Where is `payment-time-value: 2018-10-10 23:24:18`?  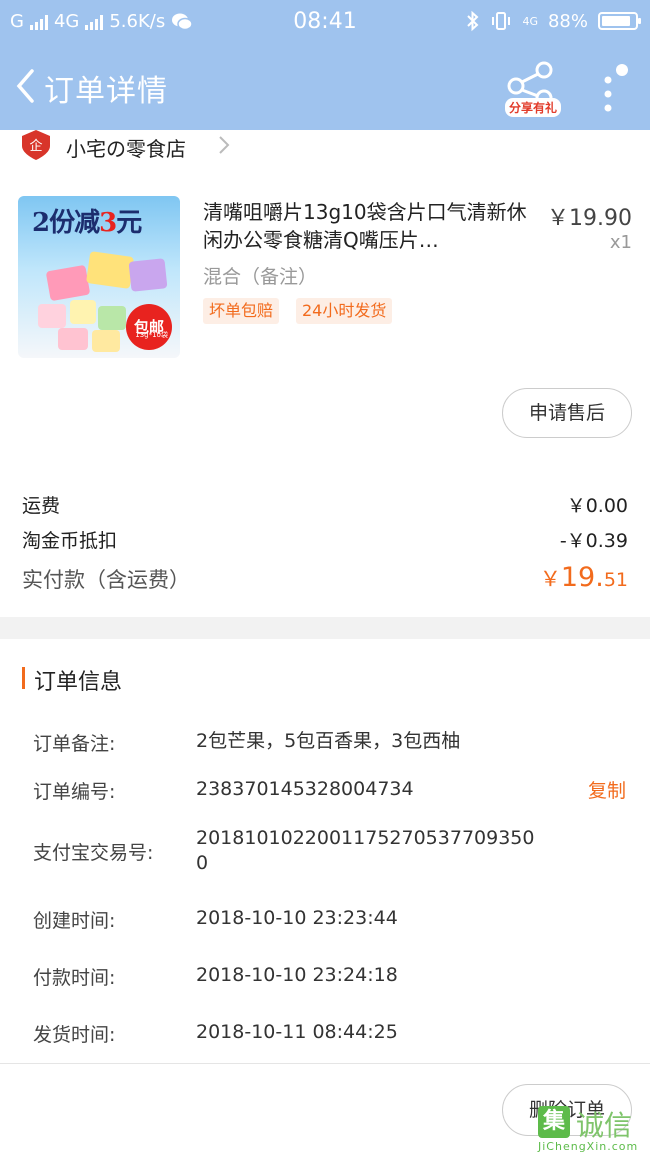
payment-time-value: 2018-10-10 23:24:18 is located at coordinates (297, 975).